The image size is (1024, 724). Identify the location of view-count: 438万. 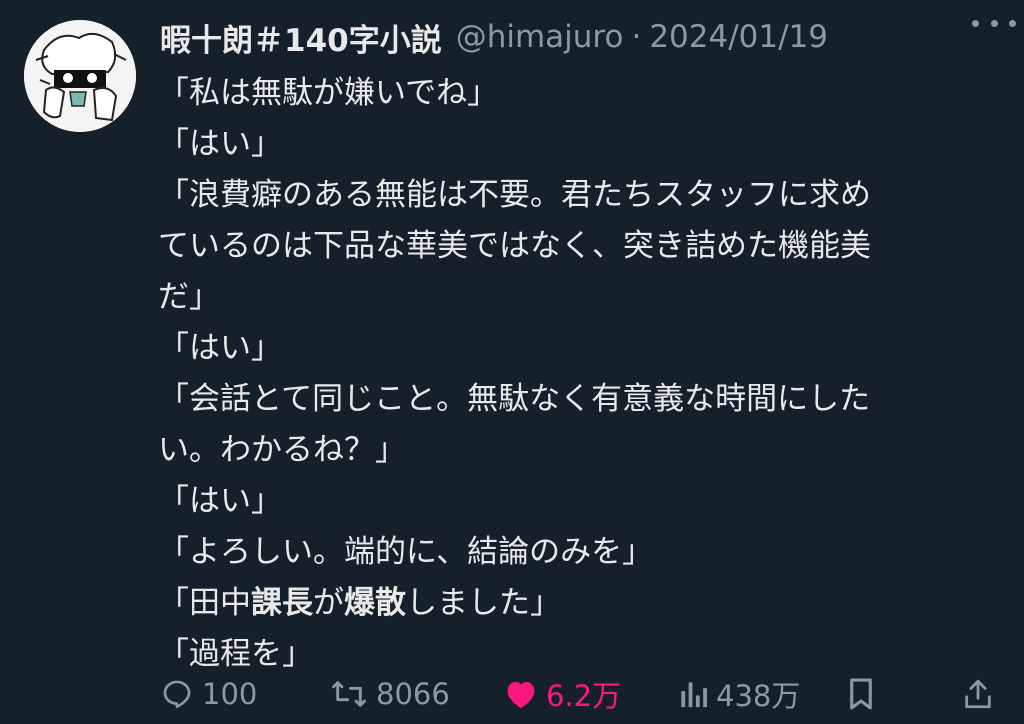
(758, 696).